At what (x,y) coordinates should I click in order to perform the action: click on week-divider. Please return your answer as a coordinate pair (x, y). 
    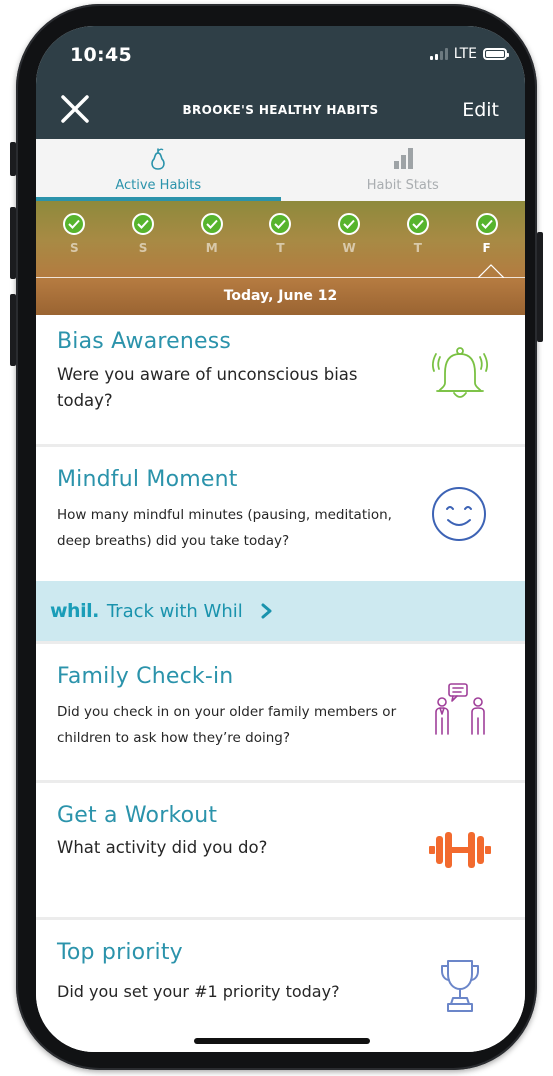
    Looking at the image, I should click on (280, 277).